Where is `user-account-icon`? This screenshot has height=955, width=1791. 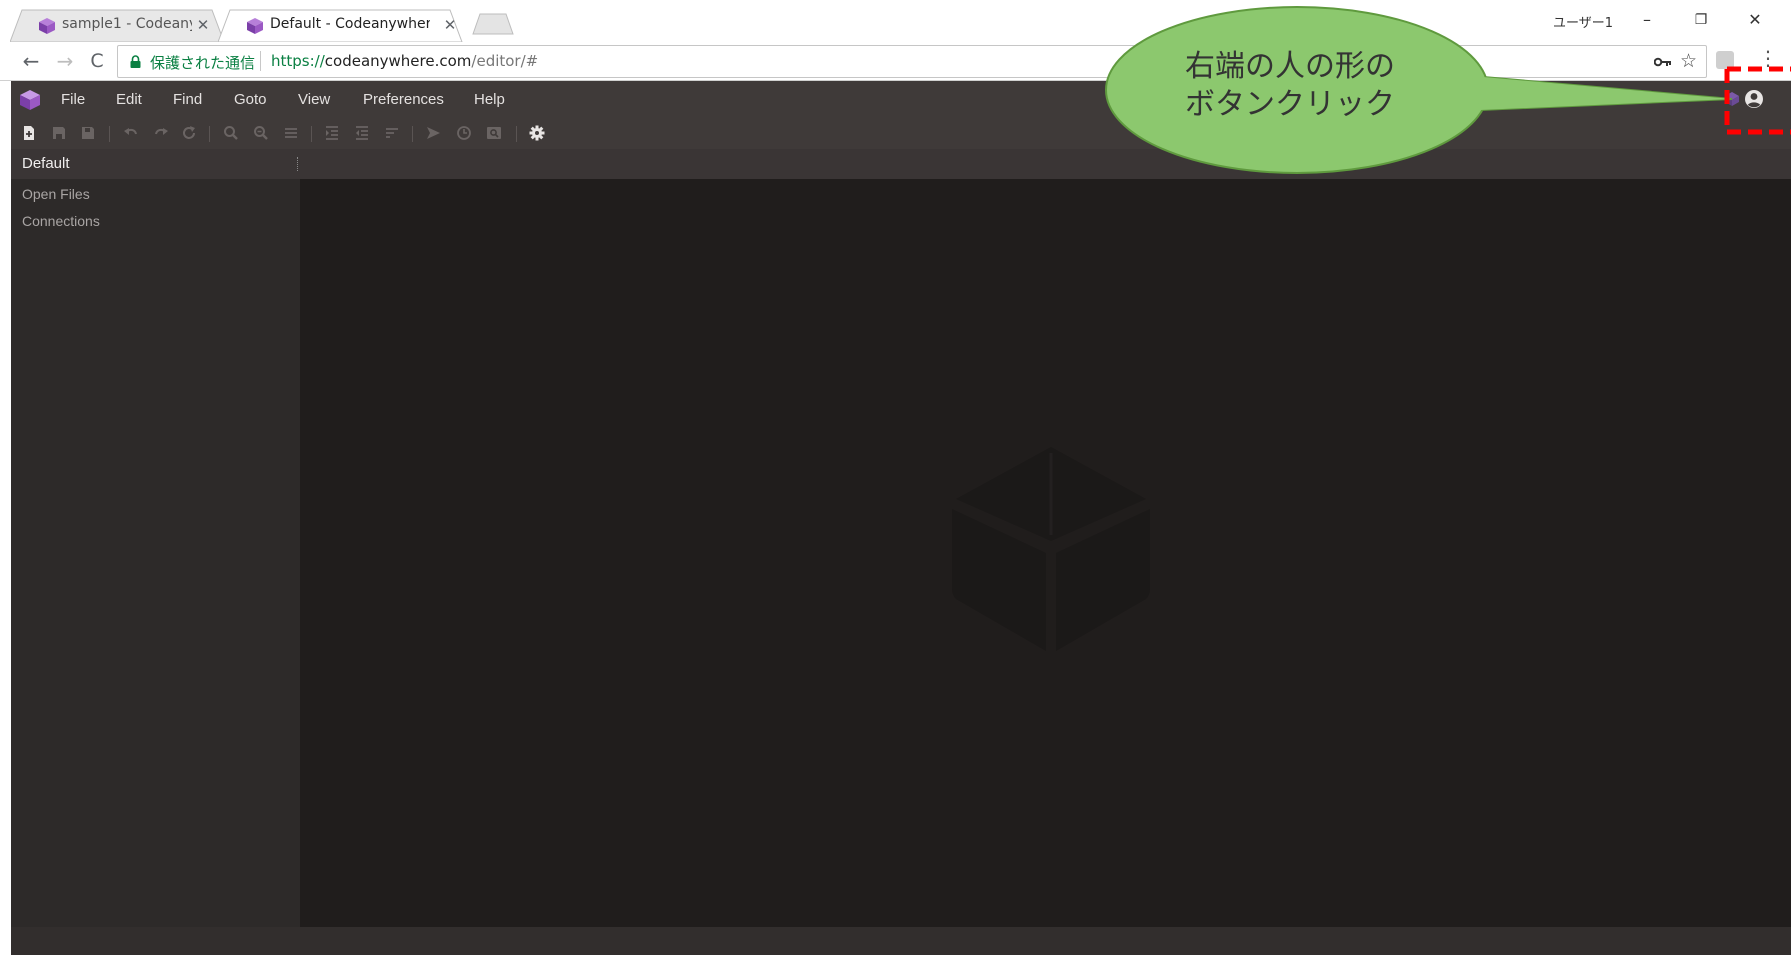 user-account-icon is located at coordinates (1754, 99).